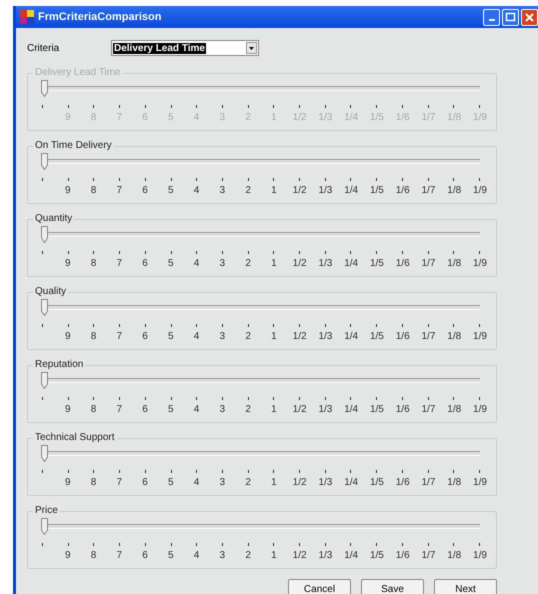 This screenshot has width=538, height=594. Describe the element at coordinates (50, 291) in the screenshot. I see `group-label: Quality` at that location.